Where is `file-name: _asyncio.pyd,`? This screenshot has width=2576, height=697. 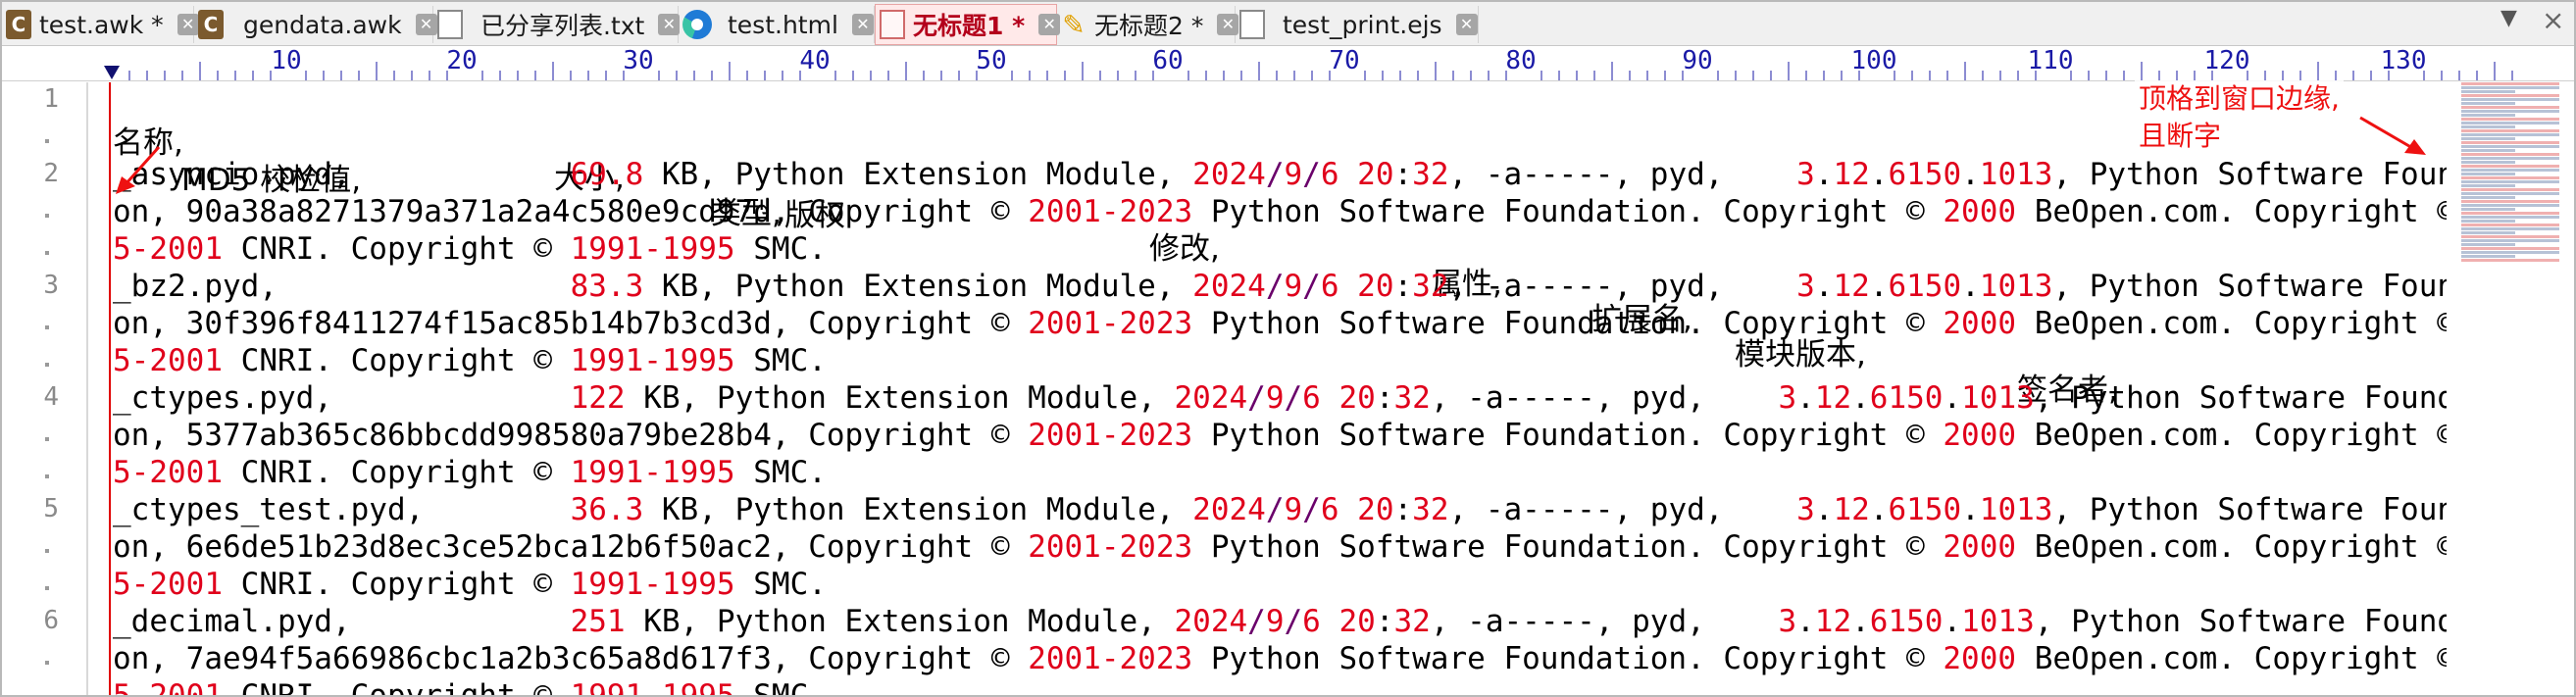 file-name: _asyncio.pyd, is located at coordinates (232, 174).